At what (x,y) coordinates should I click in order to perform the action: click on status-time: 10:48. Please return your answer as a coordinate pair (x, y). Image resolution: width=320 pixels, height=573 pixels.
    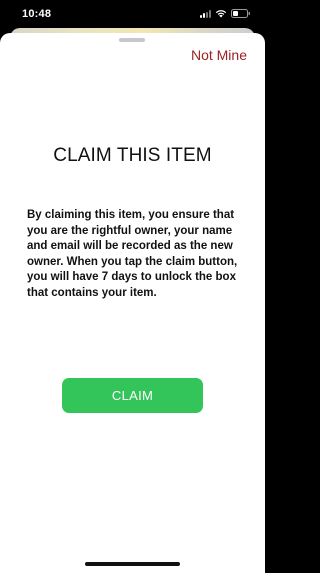
    Looking at the image, I should click on (37, 14).